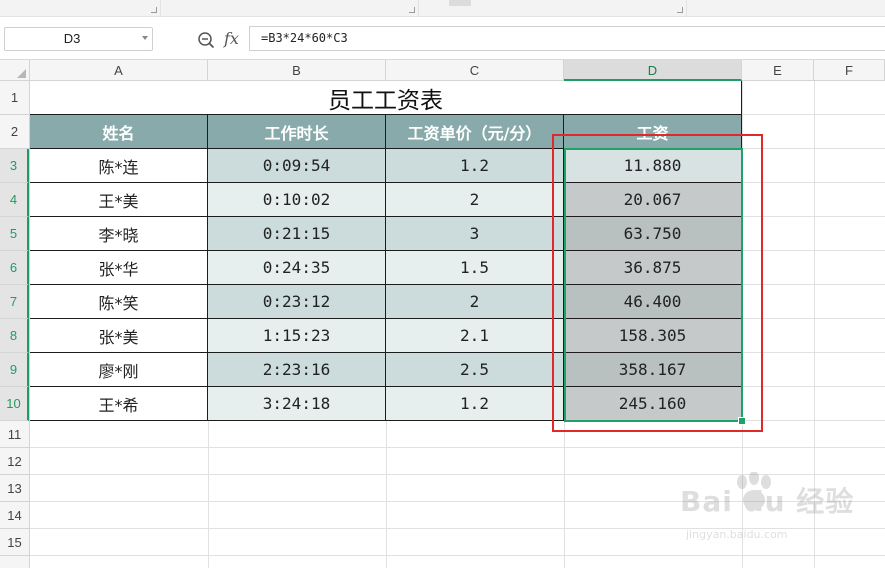 The image size is (885, 568). Describe the element at coordinates (653, 166) in the screenshot. I see `table-cell: 11.880` at that location.